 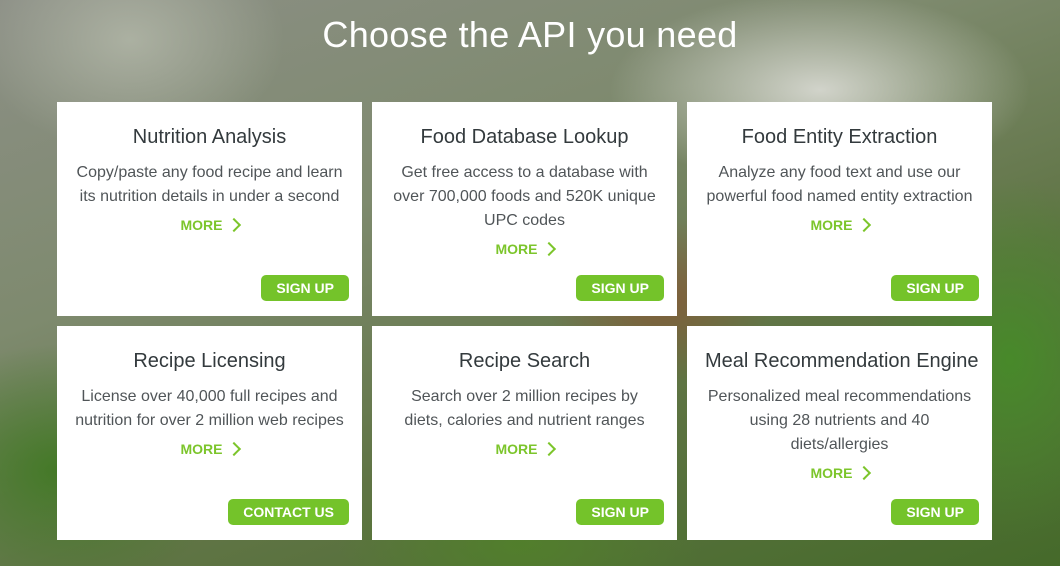 I want to click on card-title: Recipe Licensing, so click(x=209, y=361).